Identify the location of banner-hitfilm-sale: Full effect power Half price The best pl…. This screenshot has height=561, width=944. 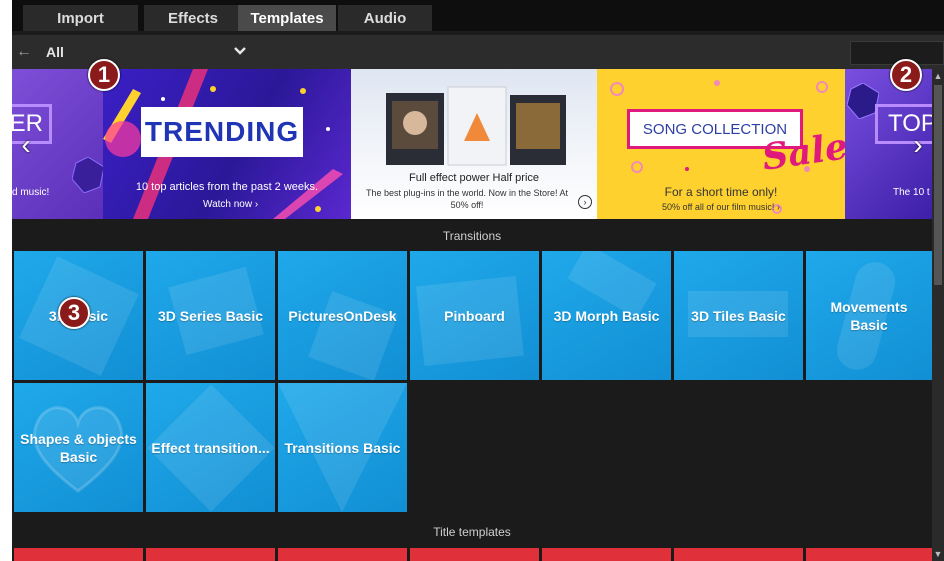
(474, 144).